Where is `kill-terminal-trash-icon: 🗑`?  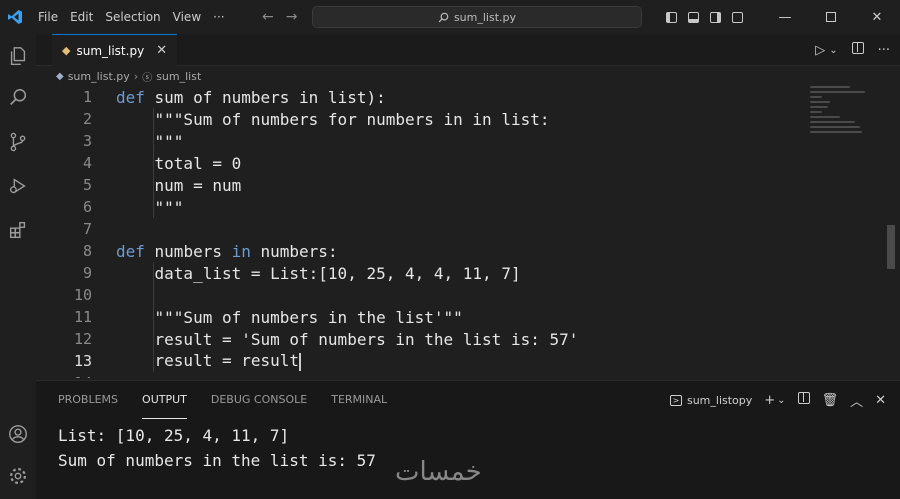 kill-terminal-trash-icon: 🗑 is located at coordinates (830, 400).